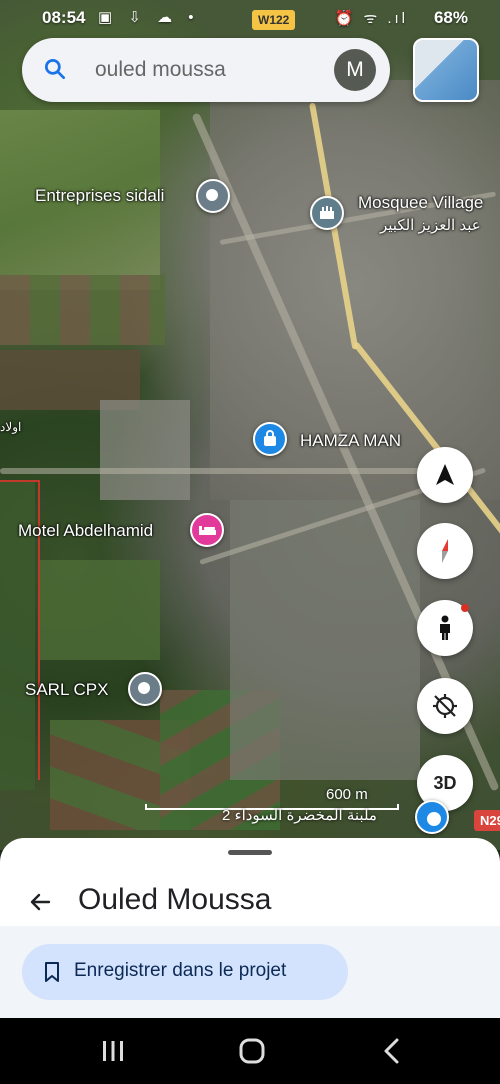 The image size is (500, 1084). I want to click on sheet-actions: Enregistrer dans le projet, so click(250, 972).